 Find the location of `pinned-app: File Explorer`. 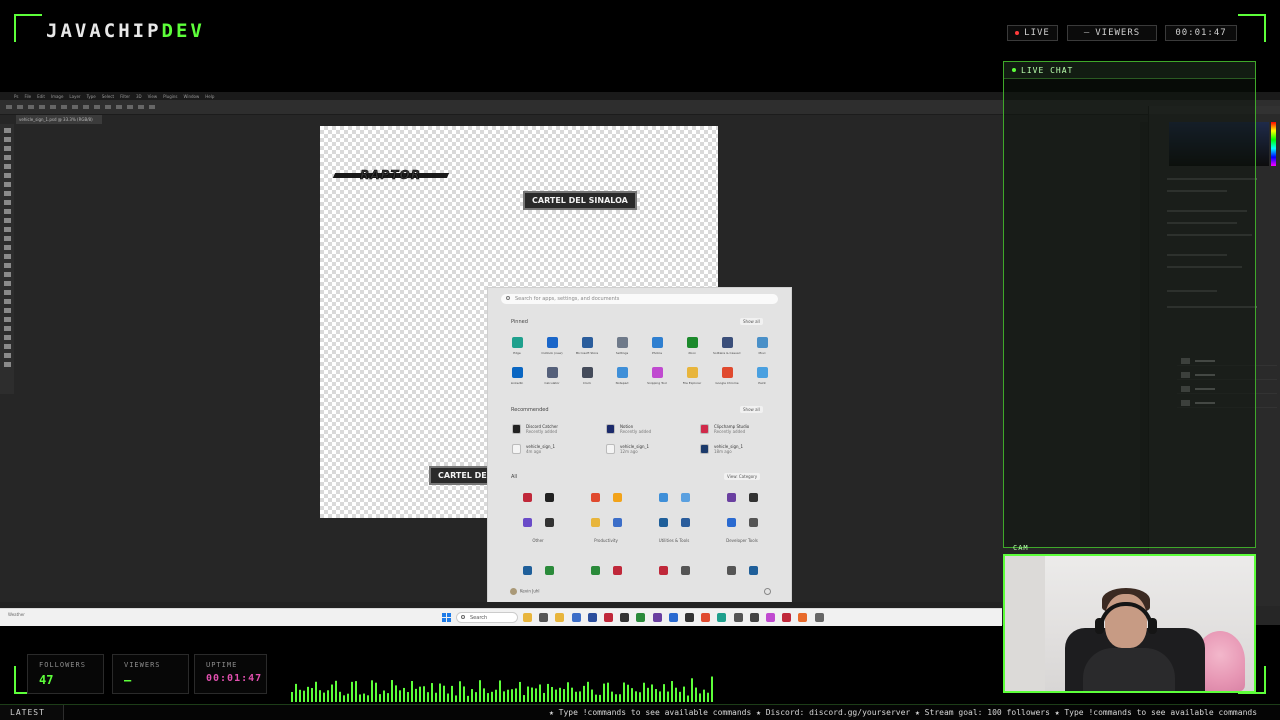

pinned-app: File Explorer is located at coordinates (692, 376).